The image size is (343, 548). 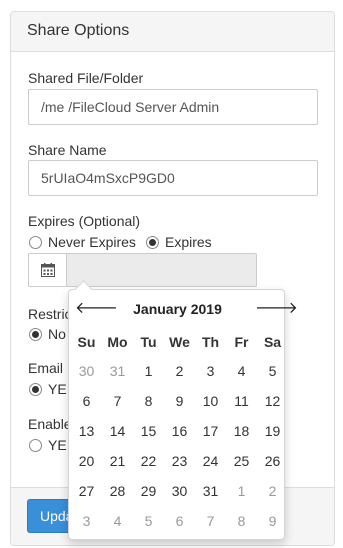 What do you see at coordinates (241, 342) in the screenshot?
I see `weekday-header: Fr` at bounding box center [241, 342].